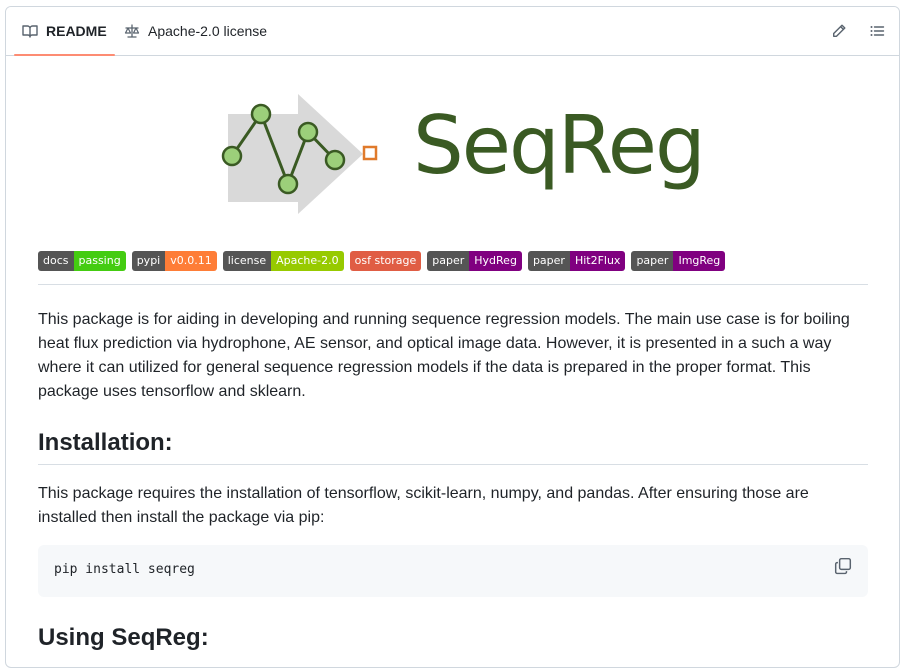  What do you see at coordinates (307, 261) in the screenshot?
I see `badge-message: Apache-2.0` at bounding box center [307, 261].